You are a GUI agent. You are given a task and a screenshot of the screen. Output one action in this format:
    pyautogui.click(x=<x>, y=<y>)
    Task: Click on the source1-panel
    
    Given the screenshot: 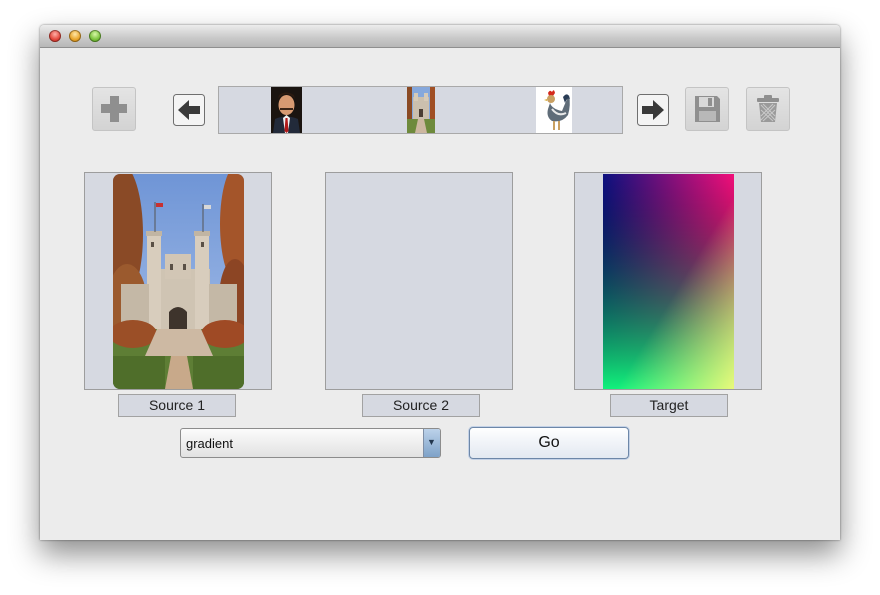 What is the action you would take?
    pyautogui.click(x=178, y=281)
    